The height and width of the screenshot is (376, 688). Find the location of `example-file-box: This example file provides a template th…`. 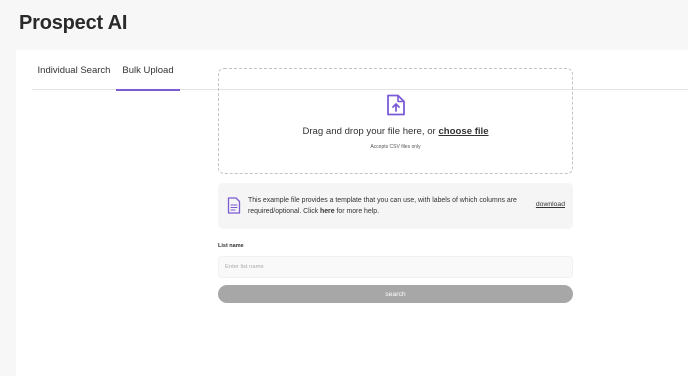

example-file-box: This example file provides a template th… is located at coordinates (395, 206).